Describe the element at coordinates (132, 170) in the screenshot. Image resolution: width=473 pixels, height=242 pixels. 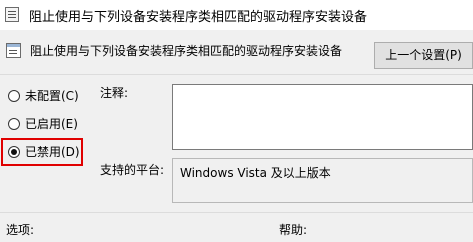
I see `supported-platform-label: 支持的平台:` at that location.